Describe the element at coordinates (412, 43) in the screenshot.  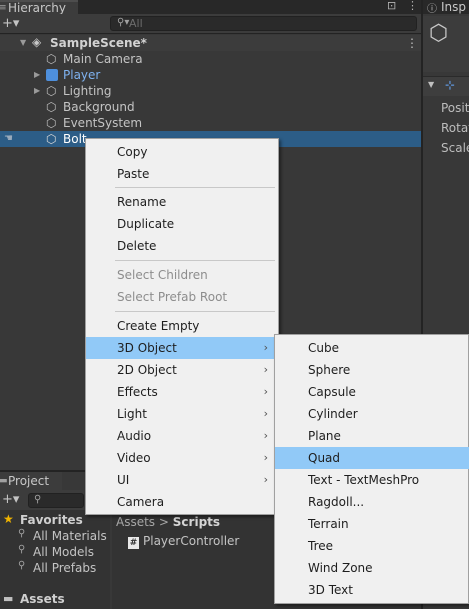
I see `scene-more-icon: ⋮` at that location.